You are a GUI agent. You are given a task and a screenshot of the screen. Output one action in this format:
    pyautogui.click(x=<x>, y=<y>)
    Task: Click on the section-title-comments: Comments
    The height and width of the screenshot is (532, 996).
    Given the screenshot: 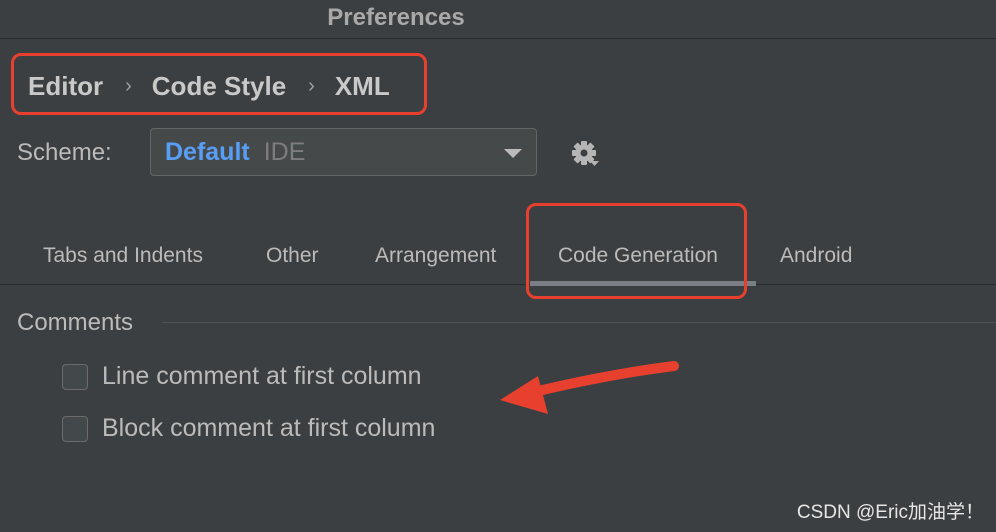 What is the action you would take?
    pyautogui.click(x=75, y=322)
    